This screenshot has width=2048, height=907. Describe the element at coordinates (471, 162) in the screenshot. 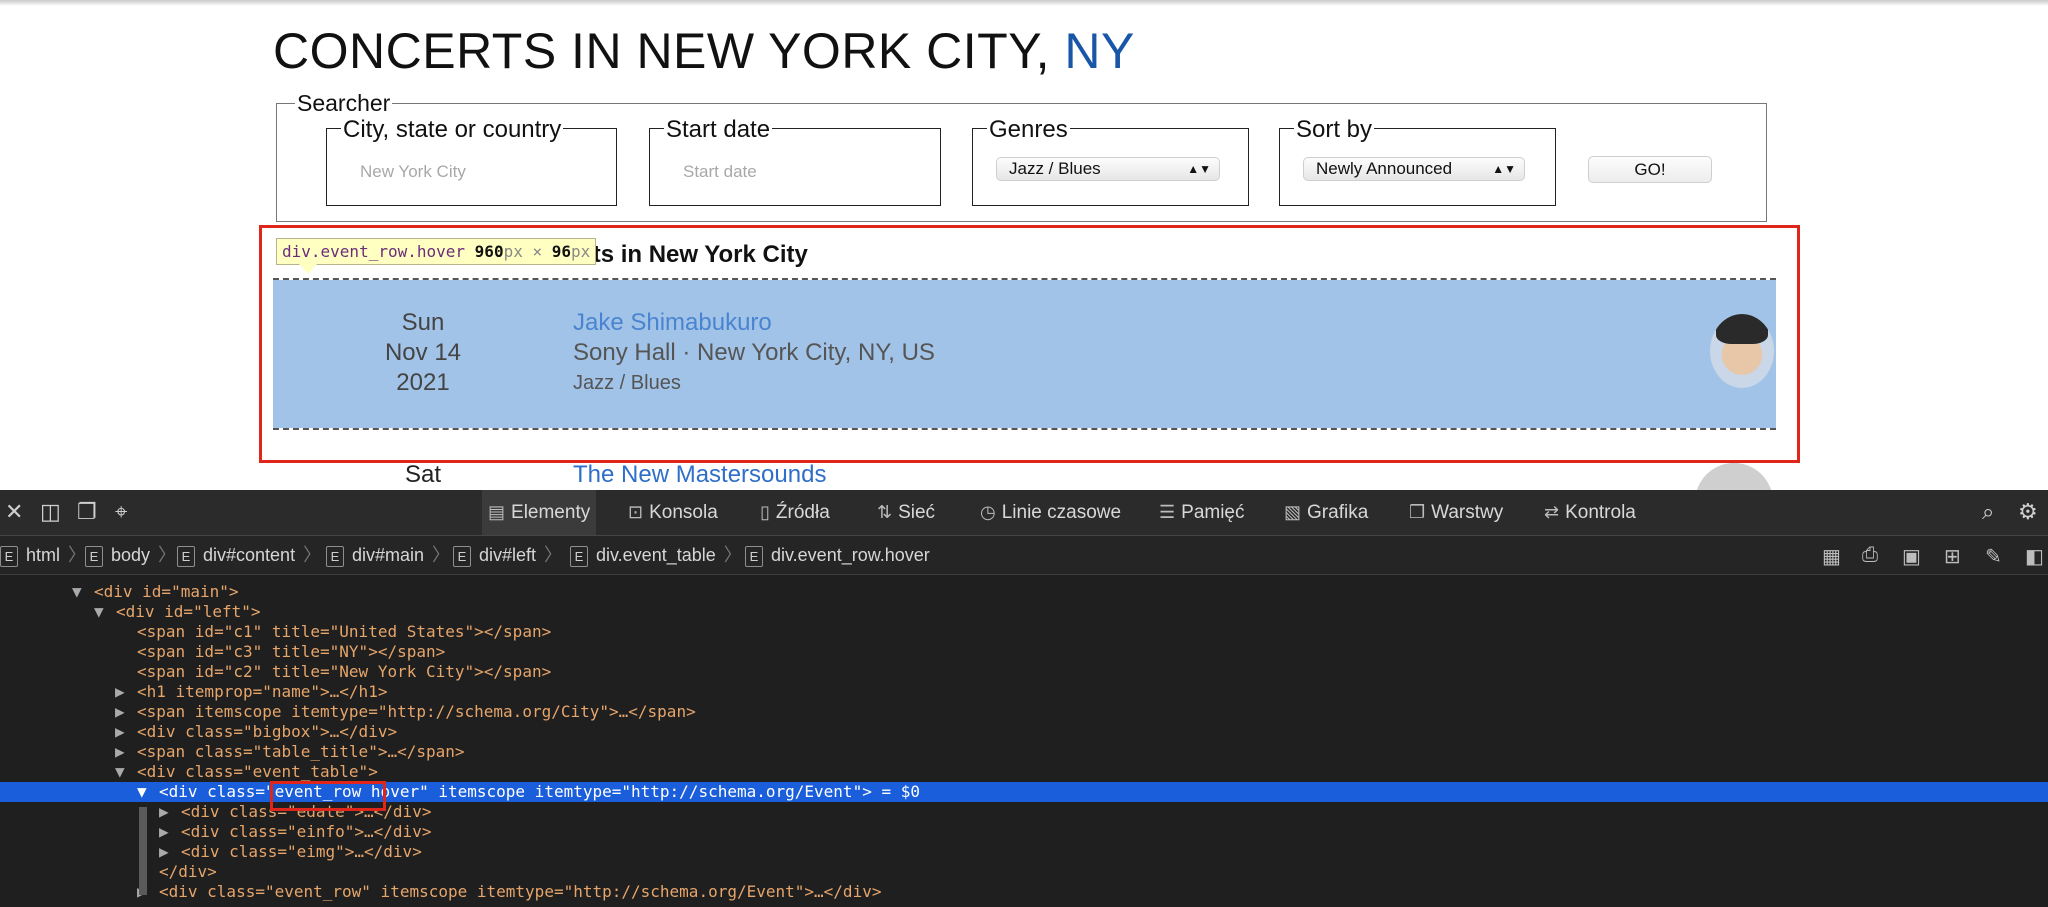

I see `city-field: City, state or country New York City` at that location.